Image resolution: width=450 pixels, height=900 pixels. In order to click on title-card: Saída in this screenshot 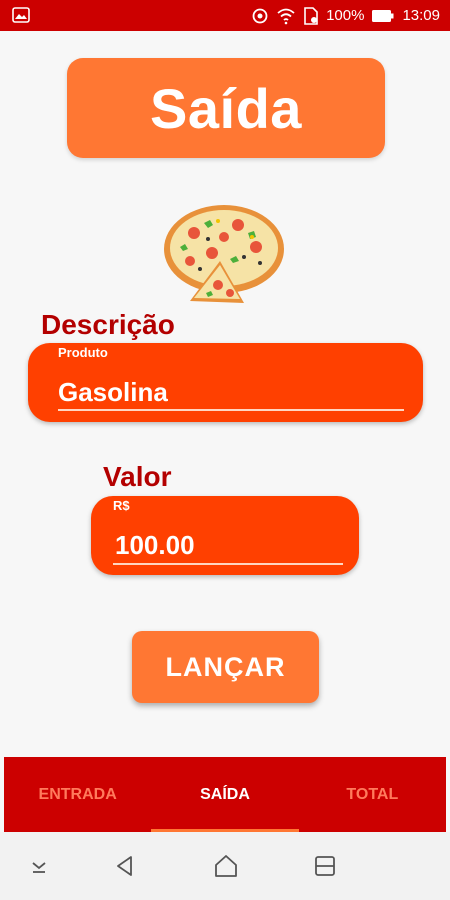, I will do `click(226, 108)`.